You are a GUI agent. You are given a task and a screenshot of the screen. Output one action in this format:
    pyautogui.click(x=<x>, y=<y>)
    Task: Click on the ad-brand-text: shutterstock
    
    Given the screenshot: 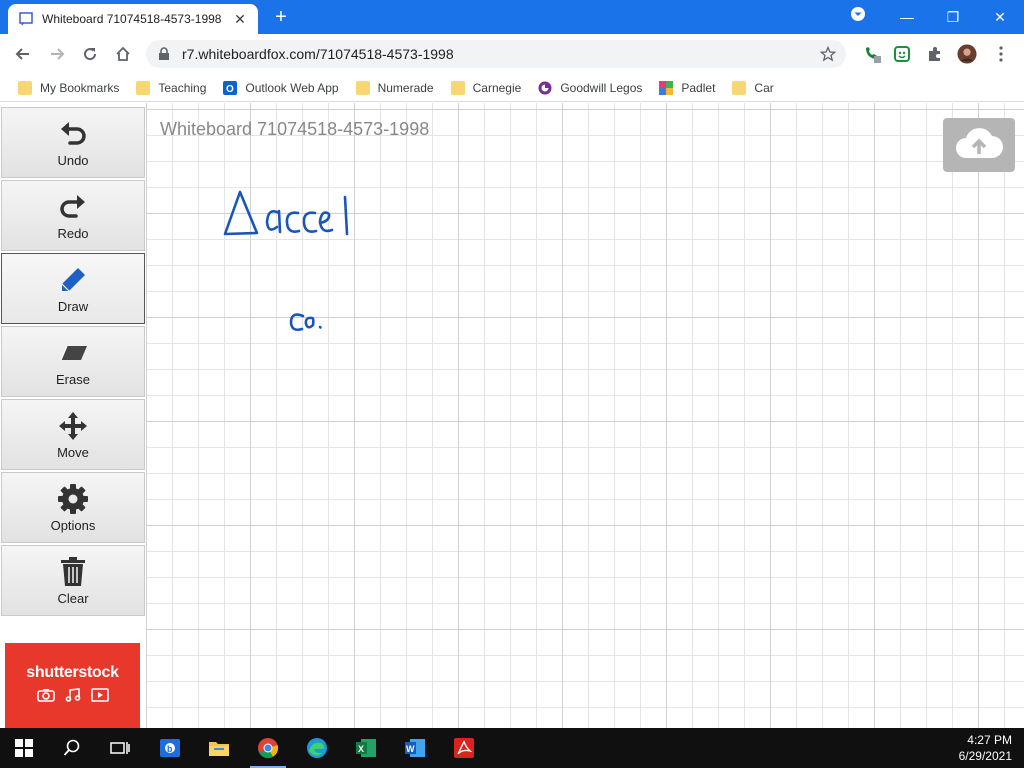 What is the action you would take?
    pyautogui.click(x=72, y=672)
    